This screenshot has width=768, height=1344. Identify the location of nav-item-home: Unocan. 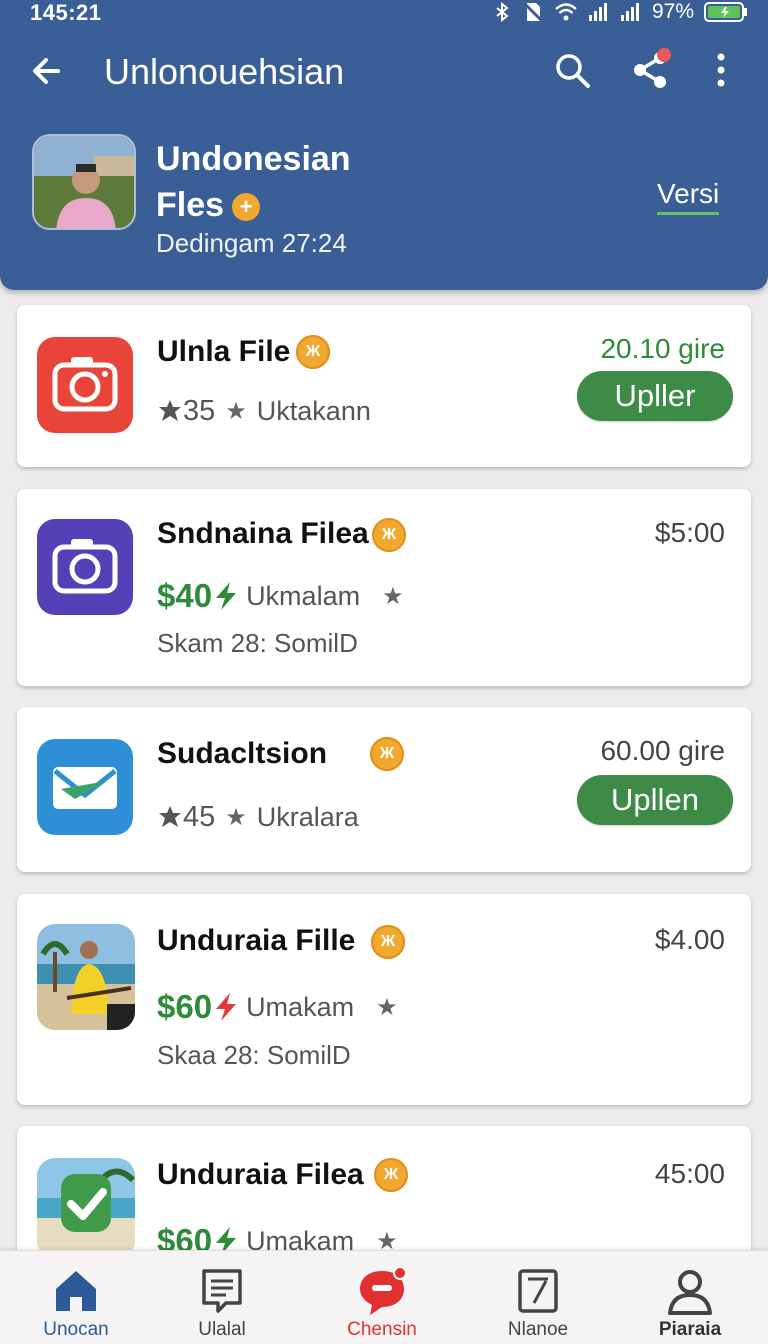
(76, 1297).